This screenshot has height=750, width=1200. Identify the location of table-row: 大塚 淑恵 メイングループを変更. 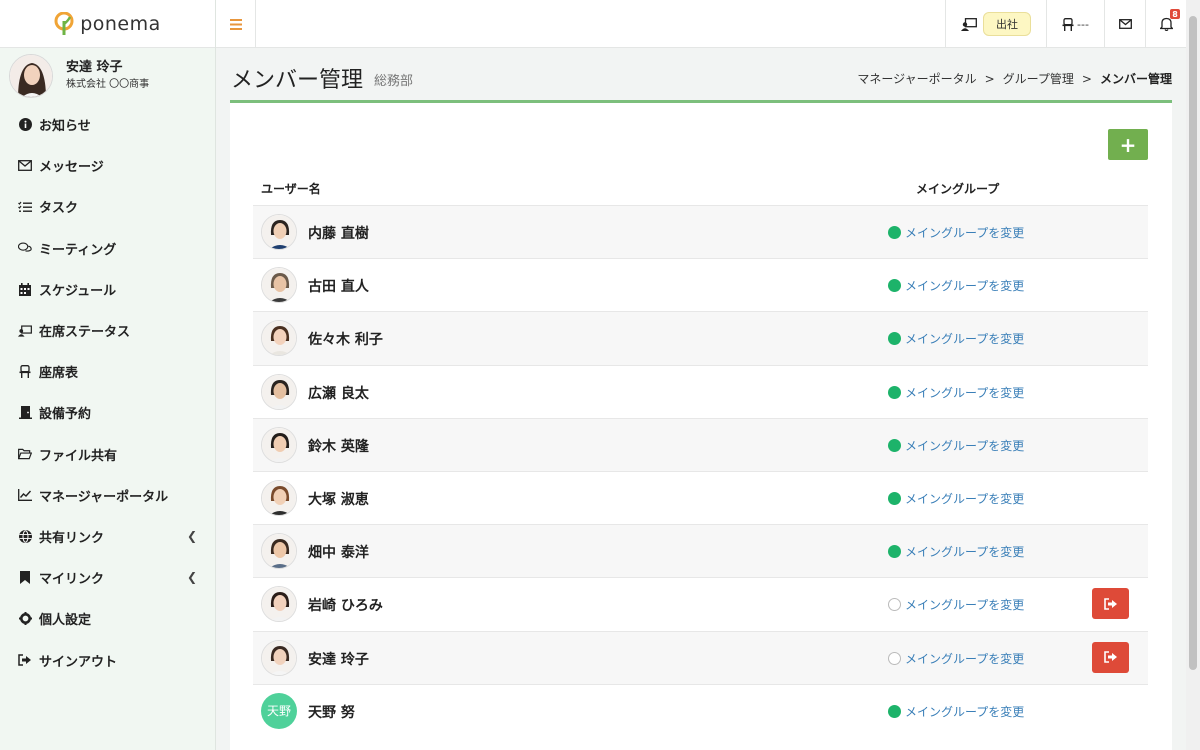
(700, 497).